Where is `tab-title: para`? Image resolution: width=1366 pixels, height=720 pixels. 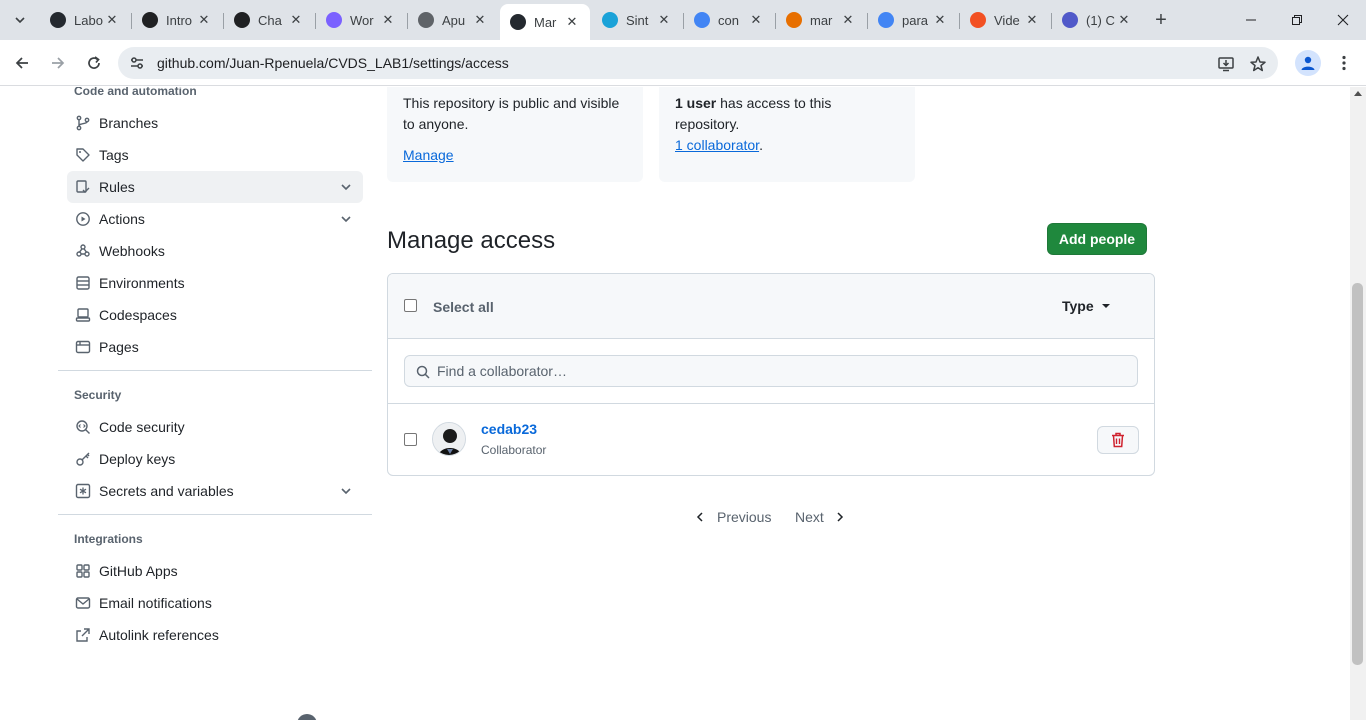 tab-title: para is located at coordinates (915, 20).